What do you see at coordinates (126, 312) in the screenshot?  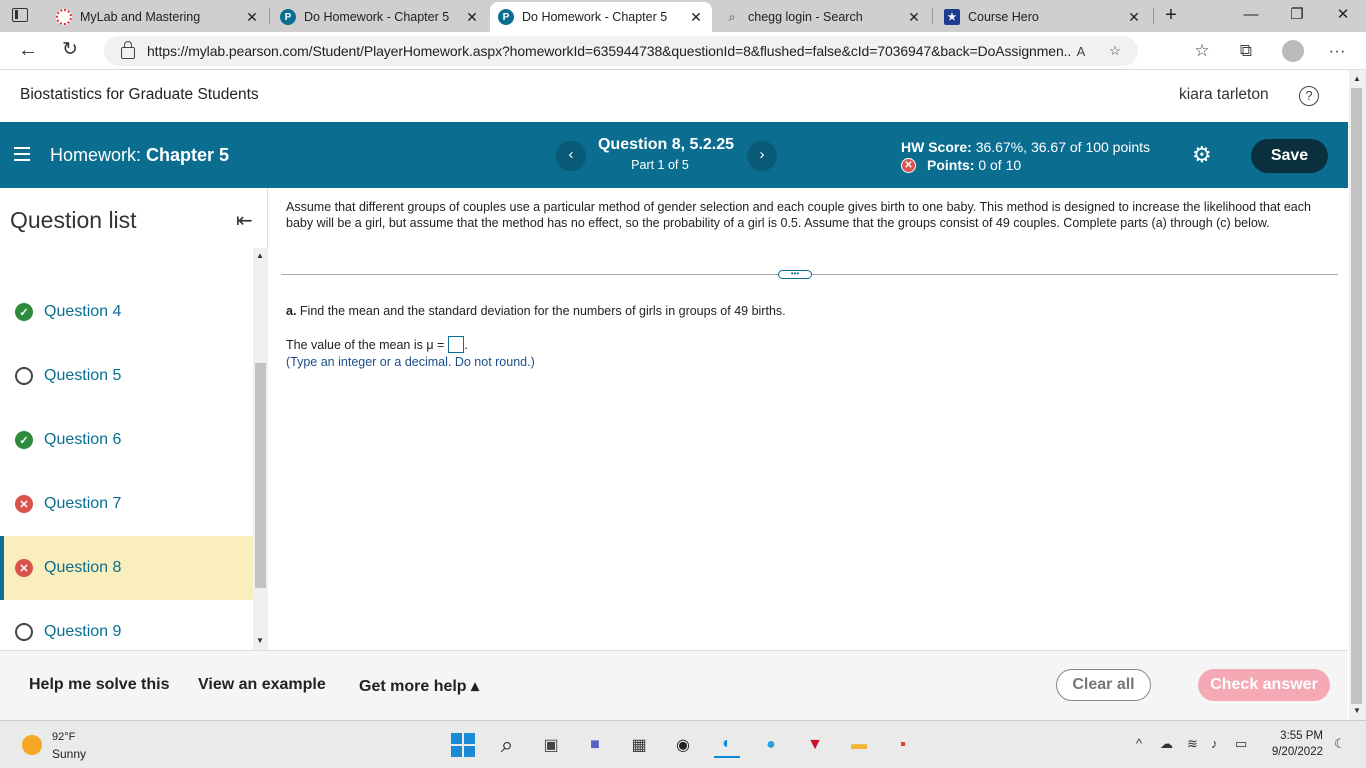 I see `question-item-4: ✓ Question 4` at bounding box center [126, 312].